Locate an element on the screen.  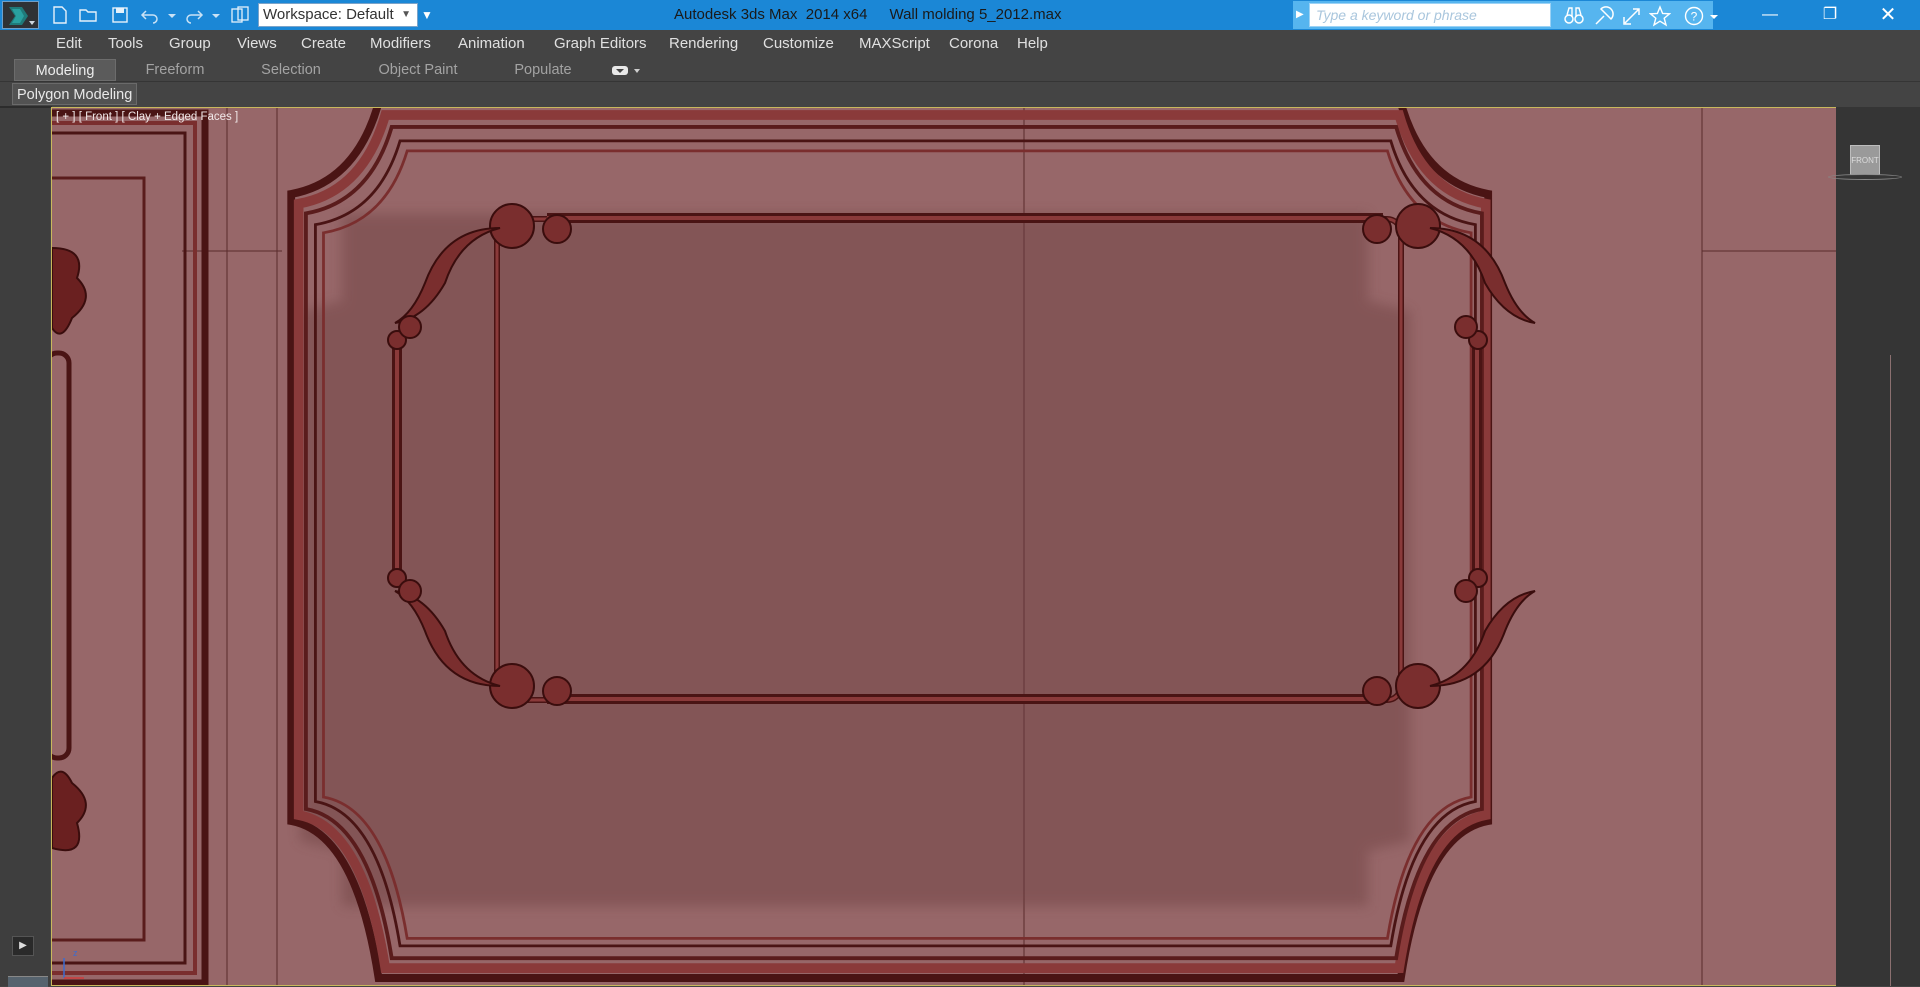
viewcube: FRONT is located at coordinates (1865, 160).